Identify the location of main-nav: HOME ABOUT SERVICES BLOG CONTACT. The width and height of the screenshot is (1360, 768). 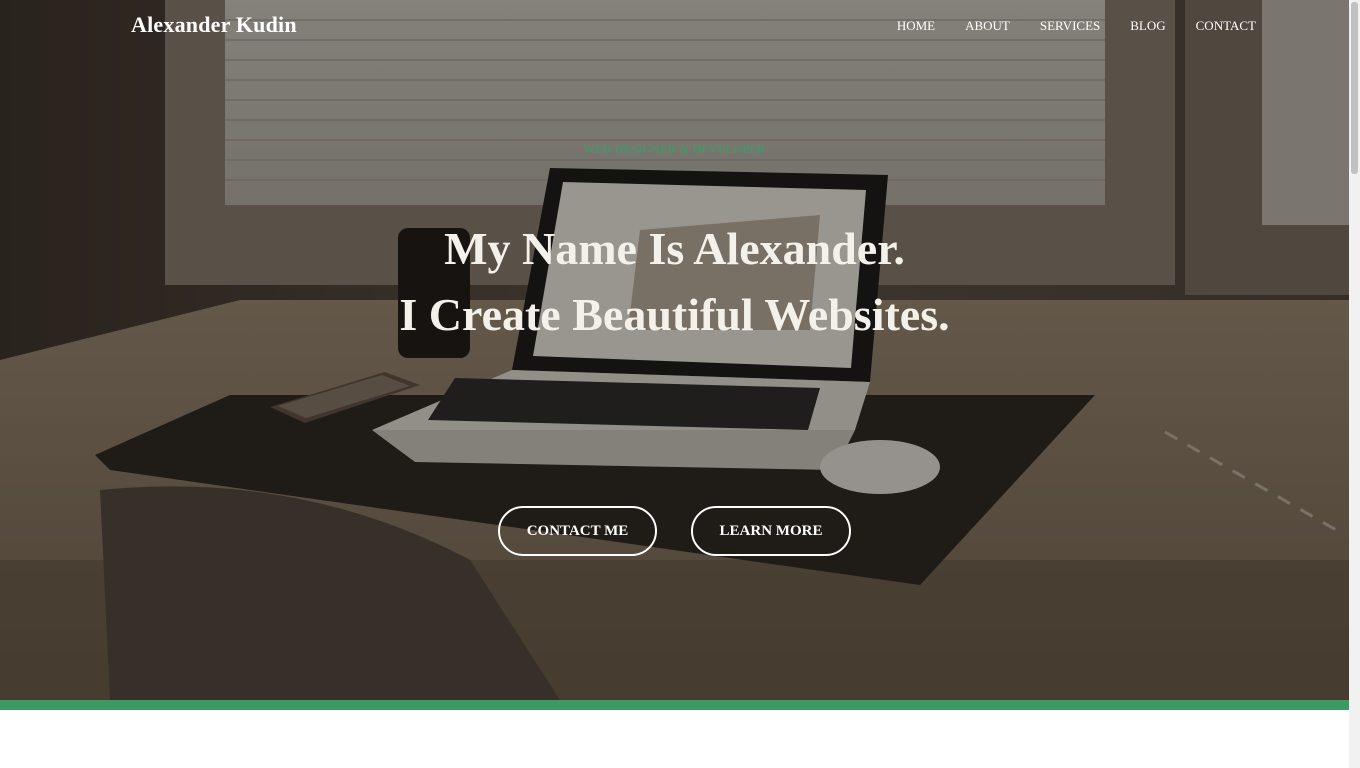
(1061, 26).